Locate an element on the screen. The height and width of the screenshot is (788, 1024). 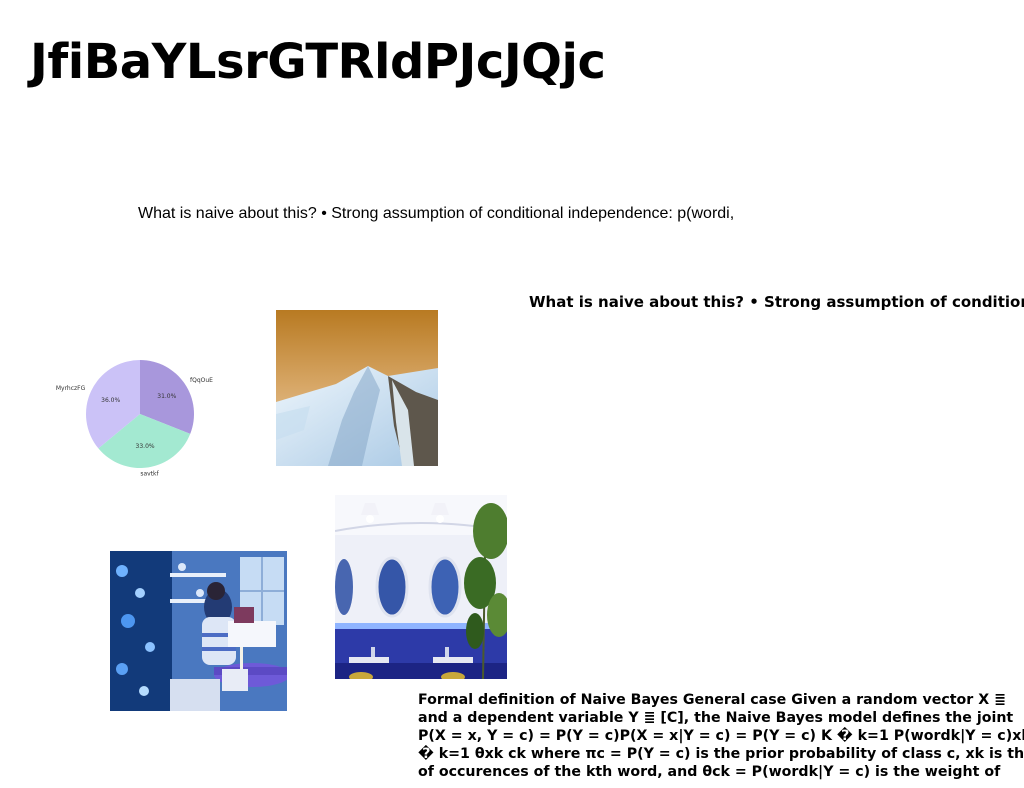
snowy-mountain-photo is located at coordinates (357, 388).